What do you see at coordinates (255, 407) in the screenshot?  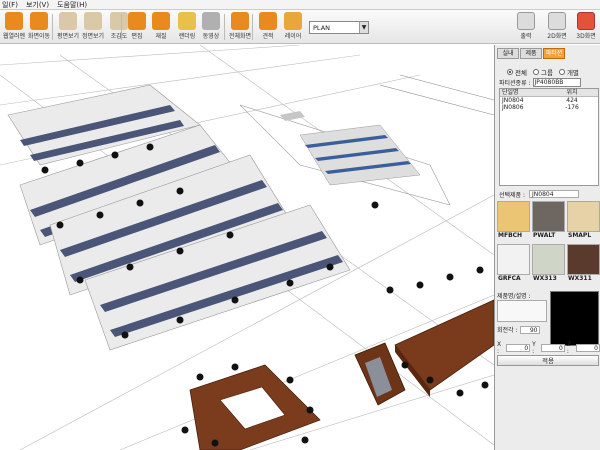 I see `meeting-table-square` at bounding box center [255, 407].